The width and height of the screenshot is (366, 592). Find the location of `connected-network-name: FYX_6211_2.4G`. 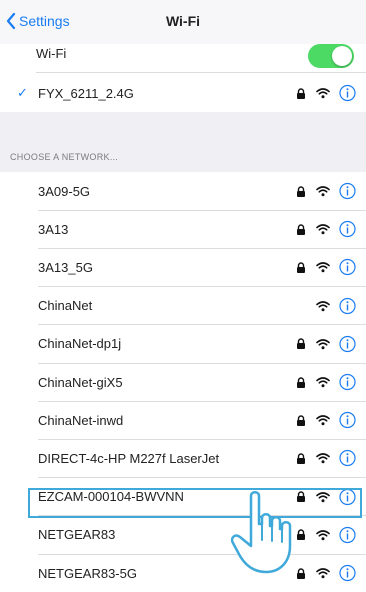

connected-network-name: FYX_6211_2.4G is located at coordinates (86, 93).